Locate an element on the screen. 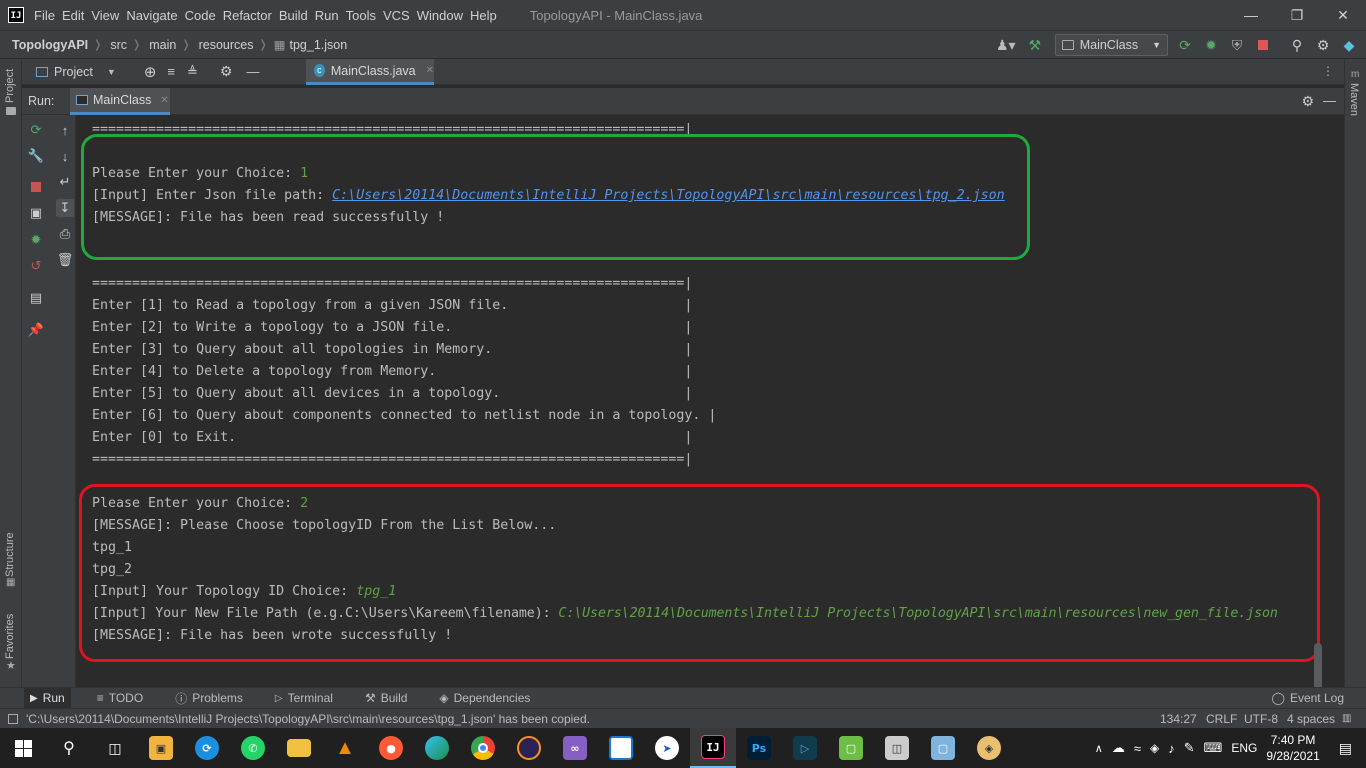 The image size is (1366, 768). whatsapp-icon: ✆ is located at coordinates (253, 748).